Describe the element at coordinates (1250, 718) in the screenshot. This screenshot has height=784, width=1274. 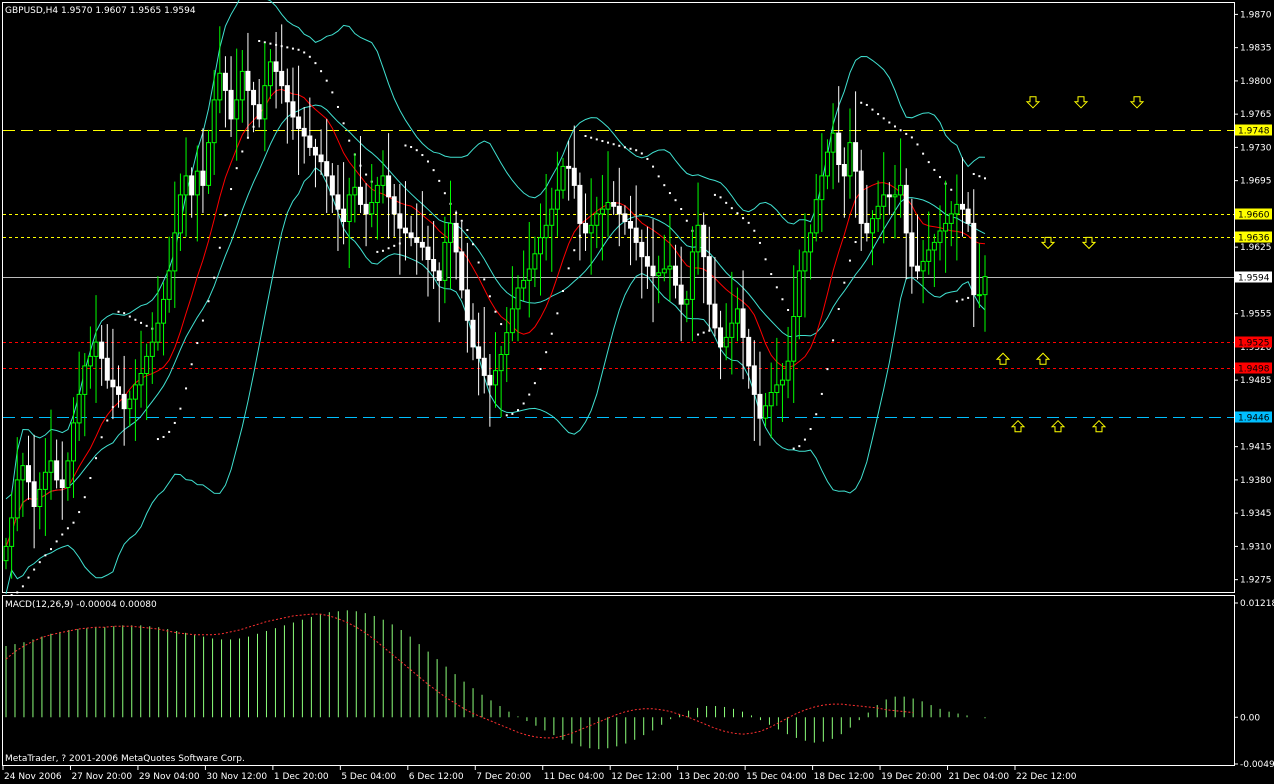
I see `macd-tick-label: 0.00` at that location.